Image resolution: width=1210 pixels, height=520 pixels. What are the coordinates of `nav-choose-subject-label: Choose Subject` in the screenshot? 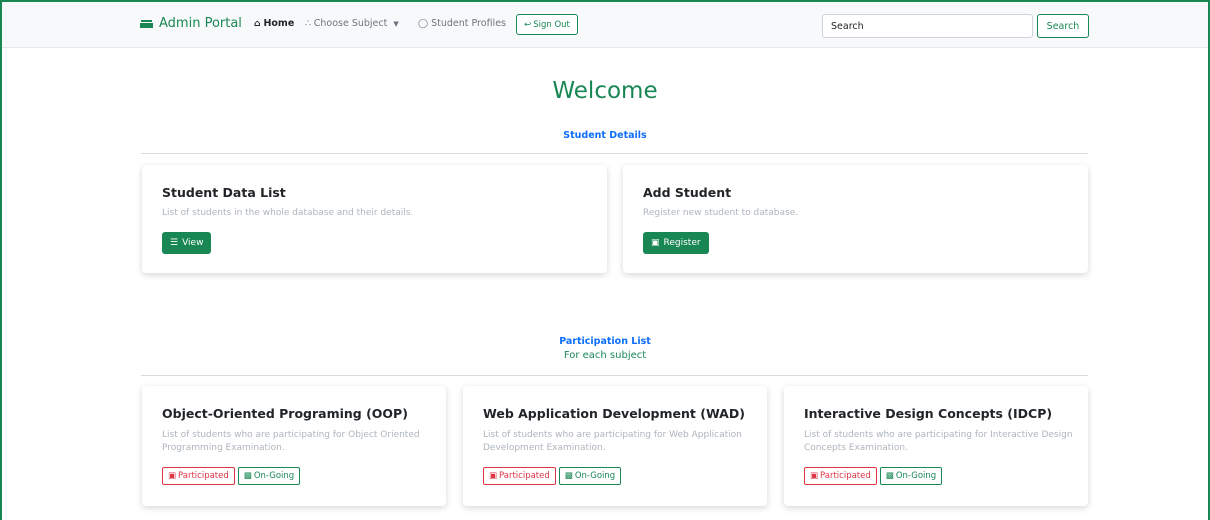 It's located at (350, 23).